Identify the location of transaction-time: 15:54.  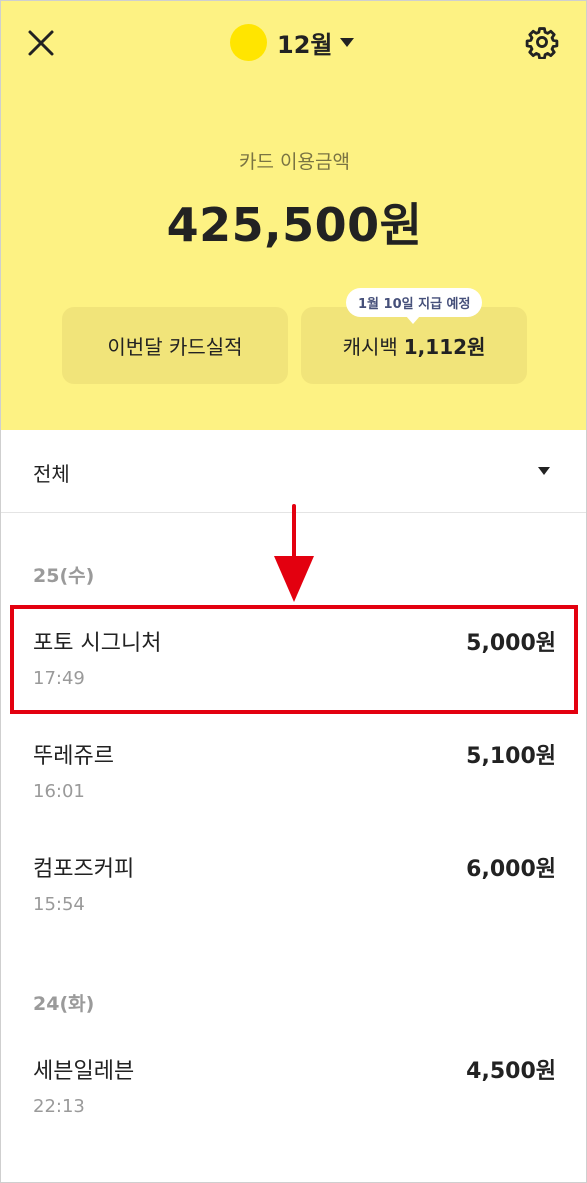
(59, 904).